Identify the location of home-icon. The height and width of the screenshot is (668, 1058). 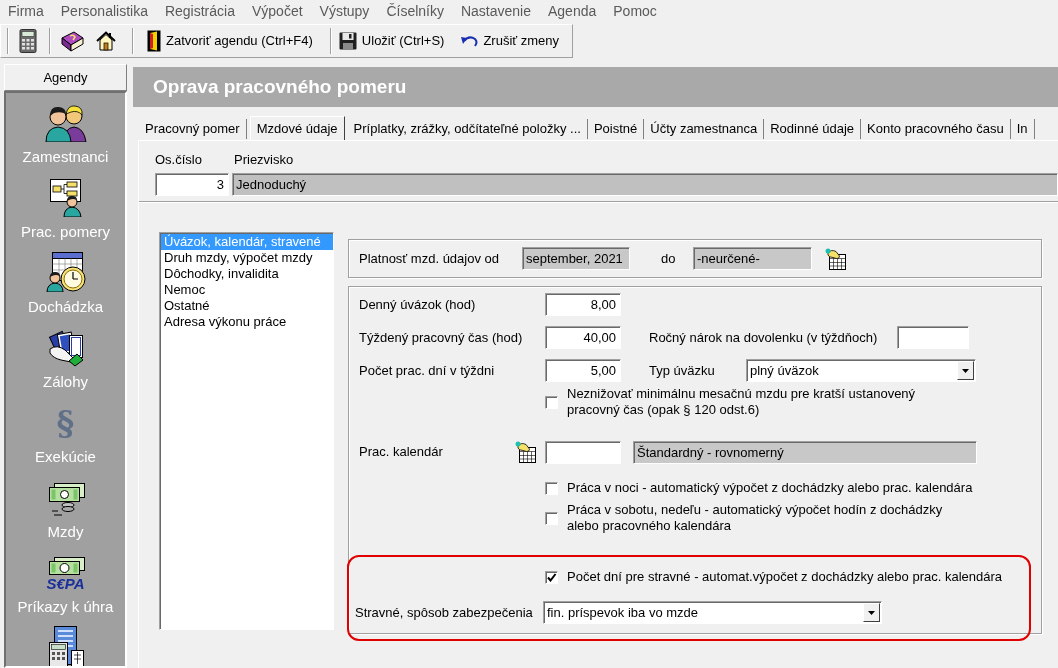
(106, 41).